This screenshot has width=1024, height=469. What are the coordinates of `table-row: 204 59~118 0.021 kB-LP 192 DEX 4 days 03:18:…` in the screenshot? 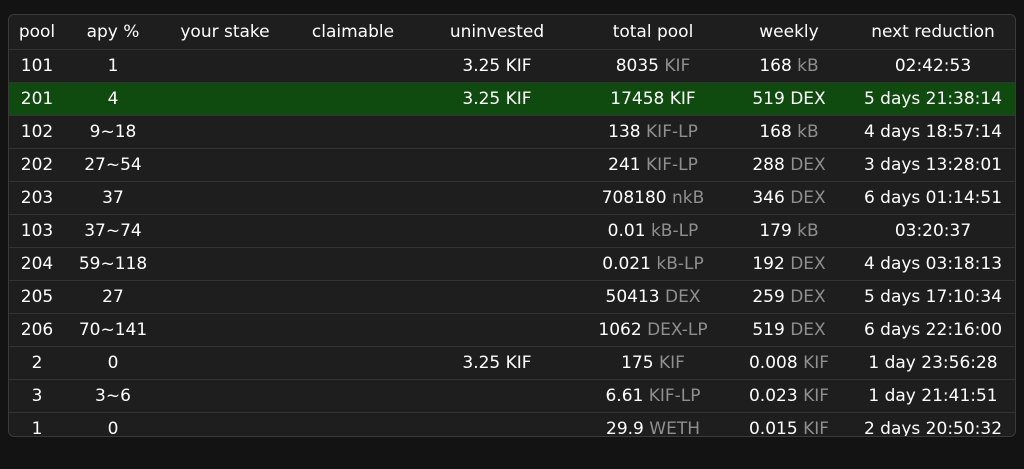 It's located at (512, 264).